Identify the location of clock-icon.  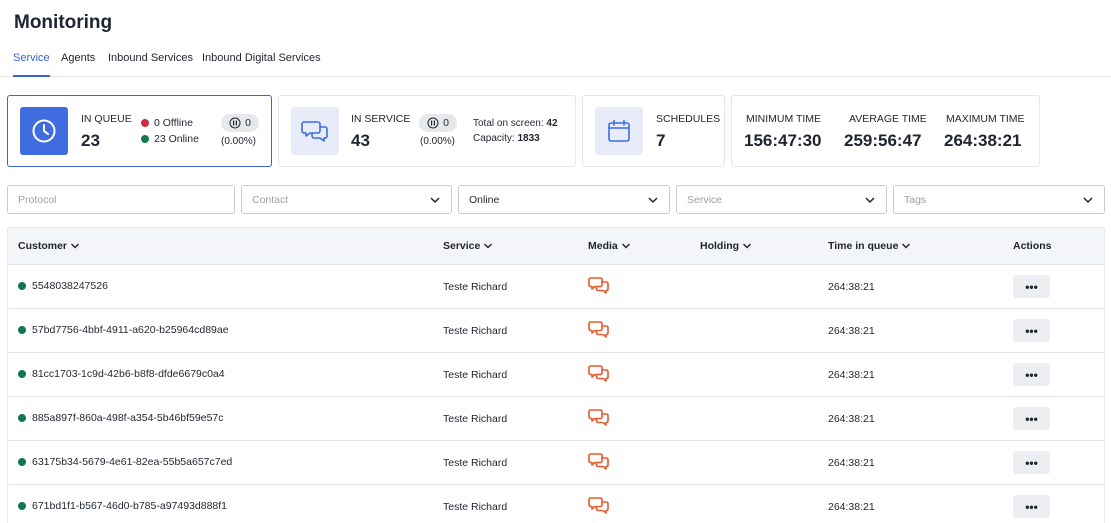
(44, 131).